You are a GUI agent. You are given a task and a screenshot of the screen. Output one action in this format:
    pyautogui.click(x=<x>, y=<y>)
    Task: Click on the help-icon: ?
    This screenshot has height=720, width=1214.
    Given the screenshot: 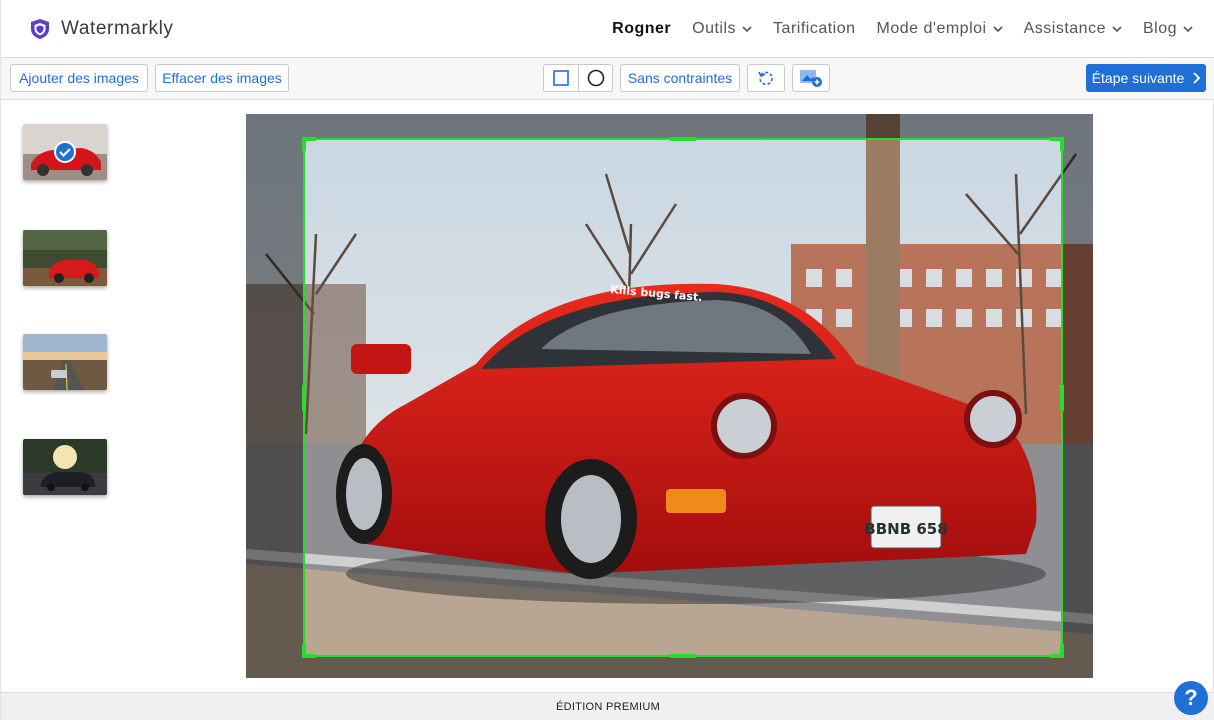 What is the action you would take?
    pyautogui.click(x=1191, y=697)
    